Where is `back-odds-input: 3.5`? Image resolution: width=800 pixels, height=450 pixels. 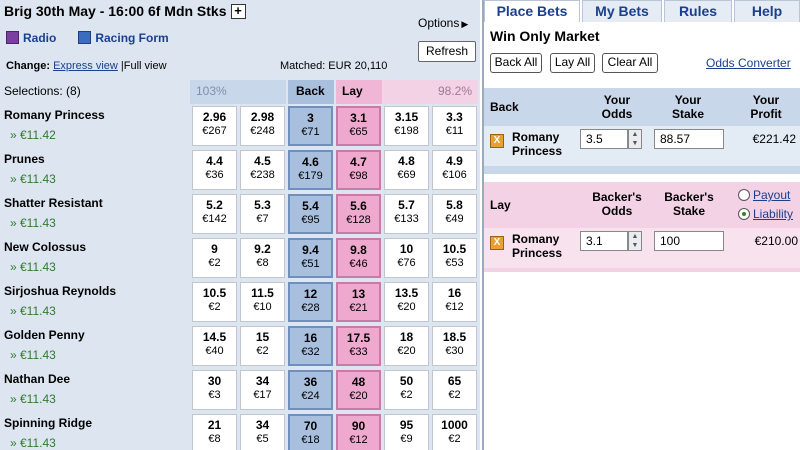 back-odds-input: 3.5 is located at coordinates (604, 139).